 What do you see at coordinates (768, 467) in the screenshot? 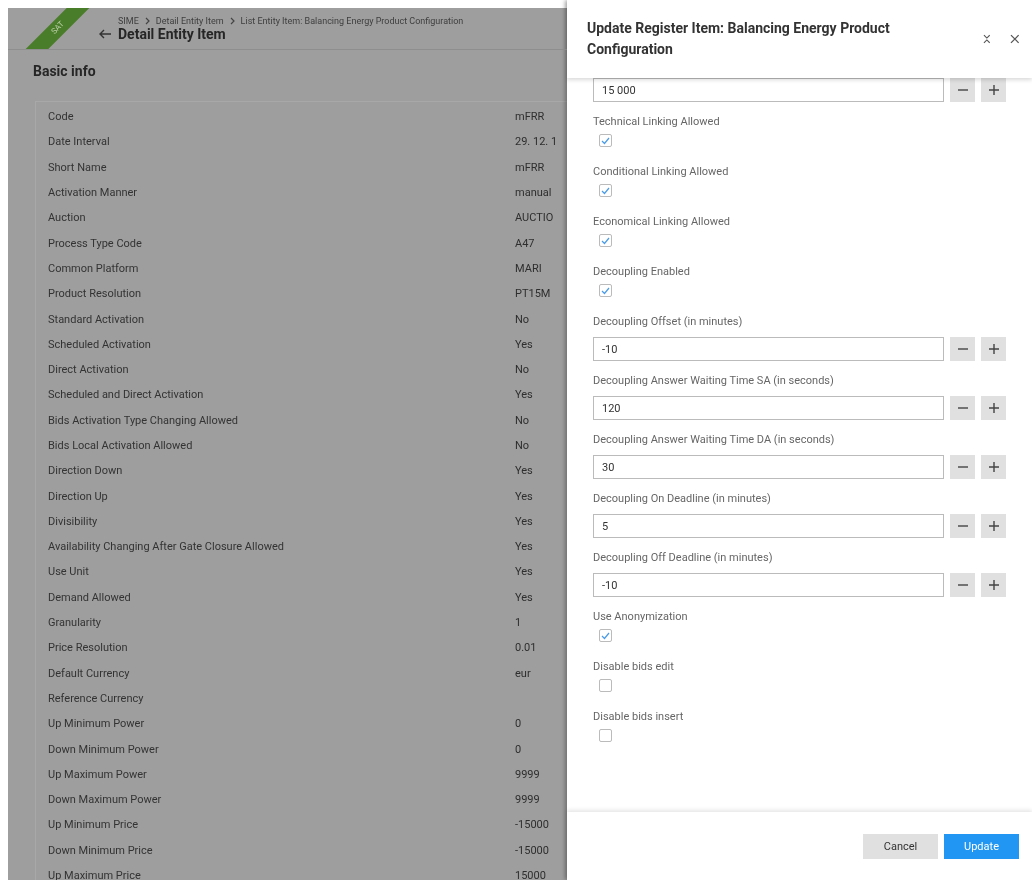
I see `number-input: 30` at bounding box center [768, 467].